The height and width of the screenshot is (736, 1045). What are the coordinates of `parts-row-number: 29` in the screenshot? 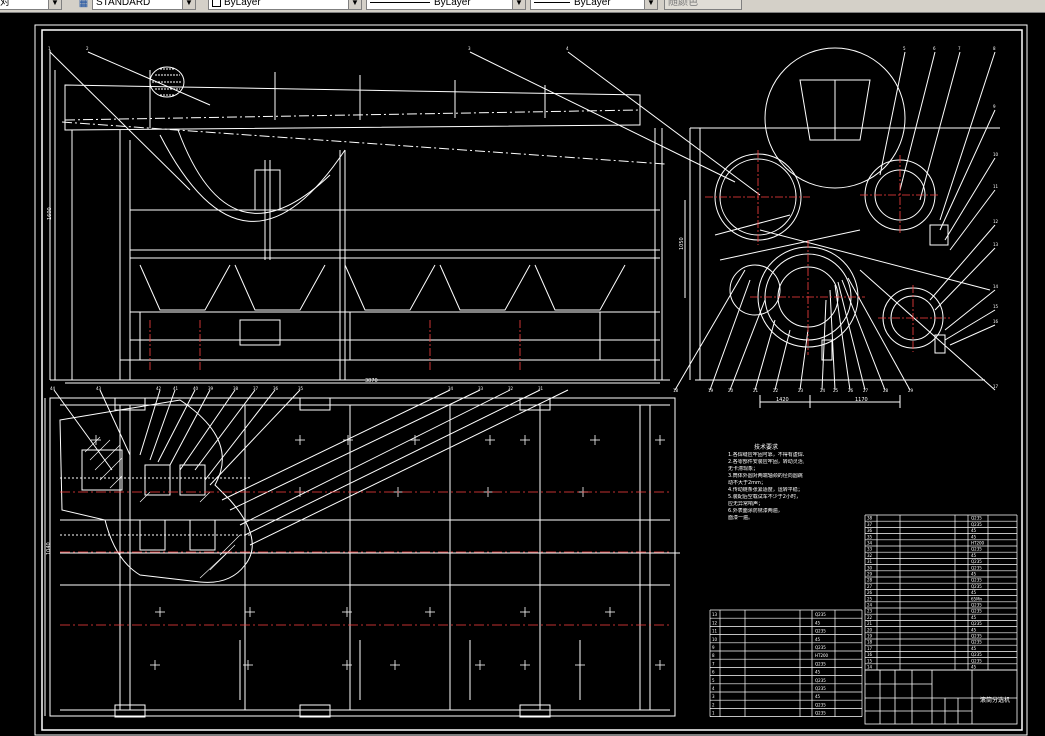 It's located at (870, 574).